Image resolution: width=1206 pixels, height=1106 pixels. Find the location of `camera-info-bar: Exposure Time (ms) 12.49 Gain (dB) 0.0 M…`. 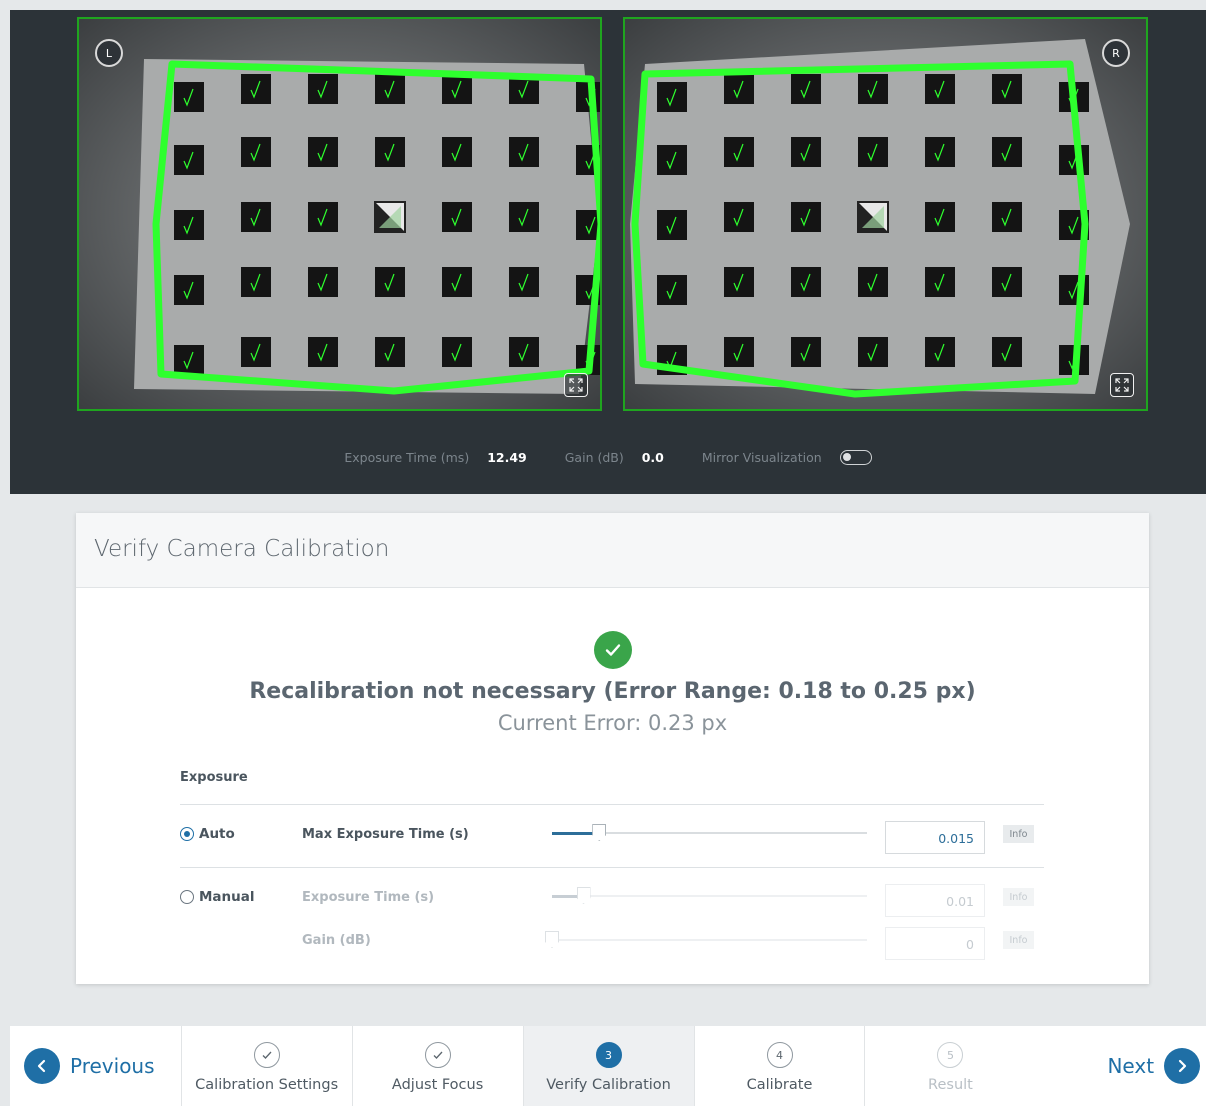

camera-info-bar: Exposure Time (ms) 12.49 Gain (dB) 0.0 M… is located at coordinates (608, 457).